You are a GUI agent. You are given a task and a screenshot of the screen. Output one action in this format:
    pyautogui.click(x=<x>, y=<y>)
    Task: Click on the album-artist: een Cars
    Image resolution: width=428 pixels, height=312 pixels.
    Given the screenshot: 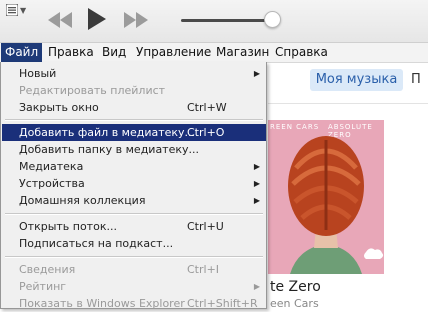 What is the action you would take?
    pyautogui.click(x=294, y=303)
    